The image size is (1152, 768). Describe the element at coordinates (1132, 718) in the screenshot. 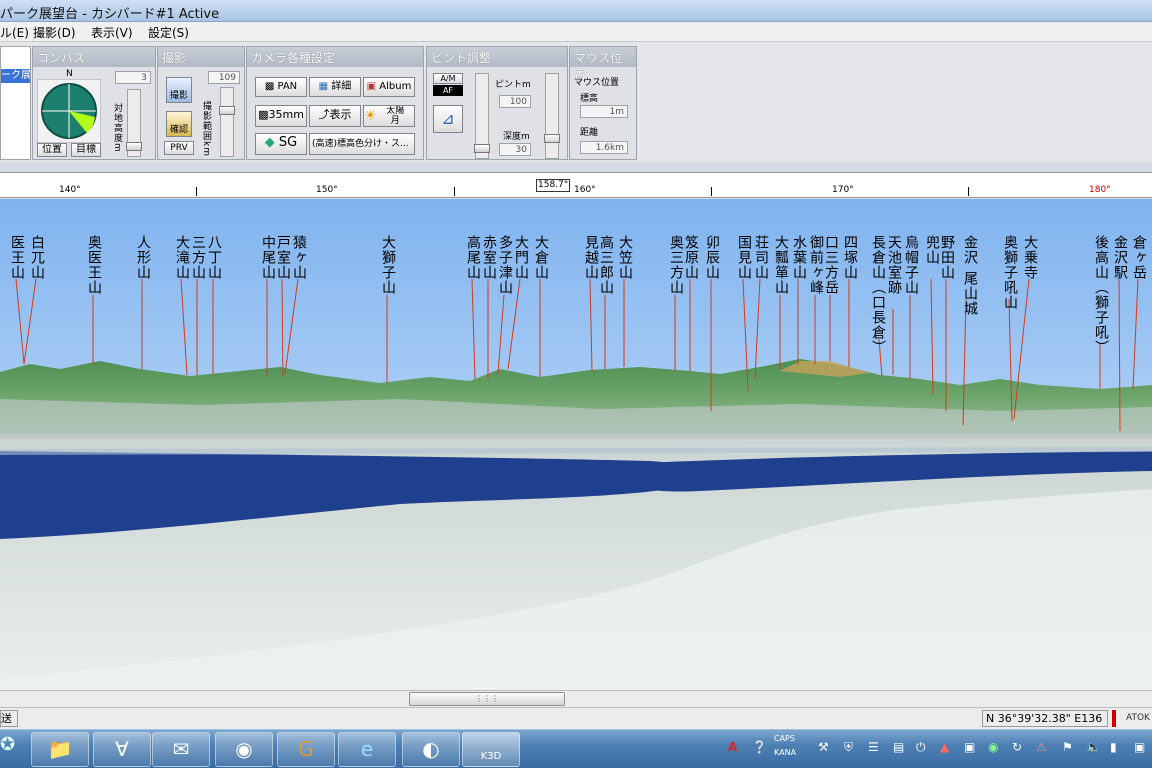

I see `ime-indicator: ATOK` at that location.